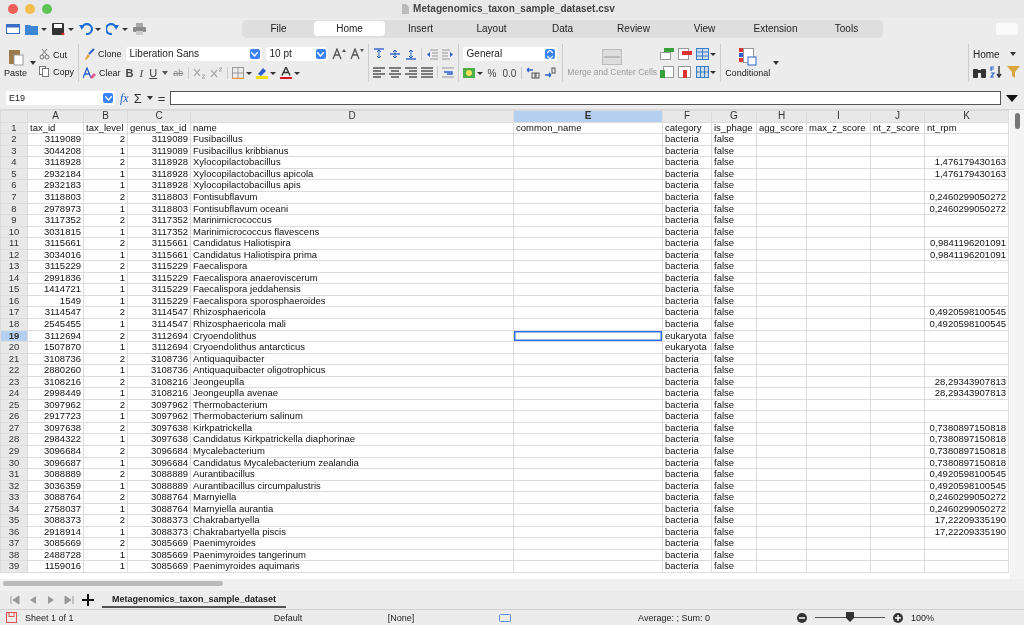 This screenshot has height=625, width=1024. I want to click on scrollbar-thumb, so click(1017, 121).